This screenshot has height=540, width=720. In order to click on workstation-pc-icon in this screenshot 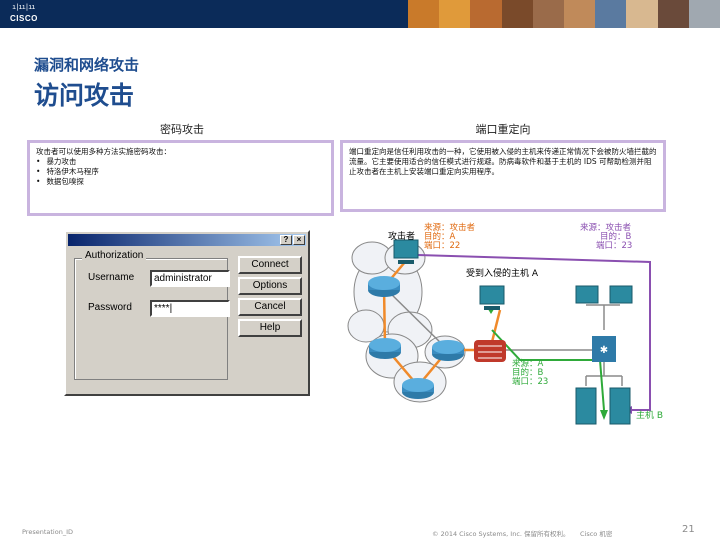, I will do `click(604, 294)`.